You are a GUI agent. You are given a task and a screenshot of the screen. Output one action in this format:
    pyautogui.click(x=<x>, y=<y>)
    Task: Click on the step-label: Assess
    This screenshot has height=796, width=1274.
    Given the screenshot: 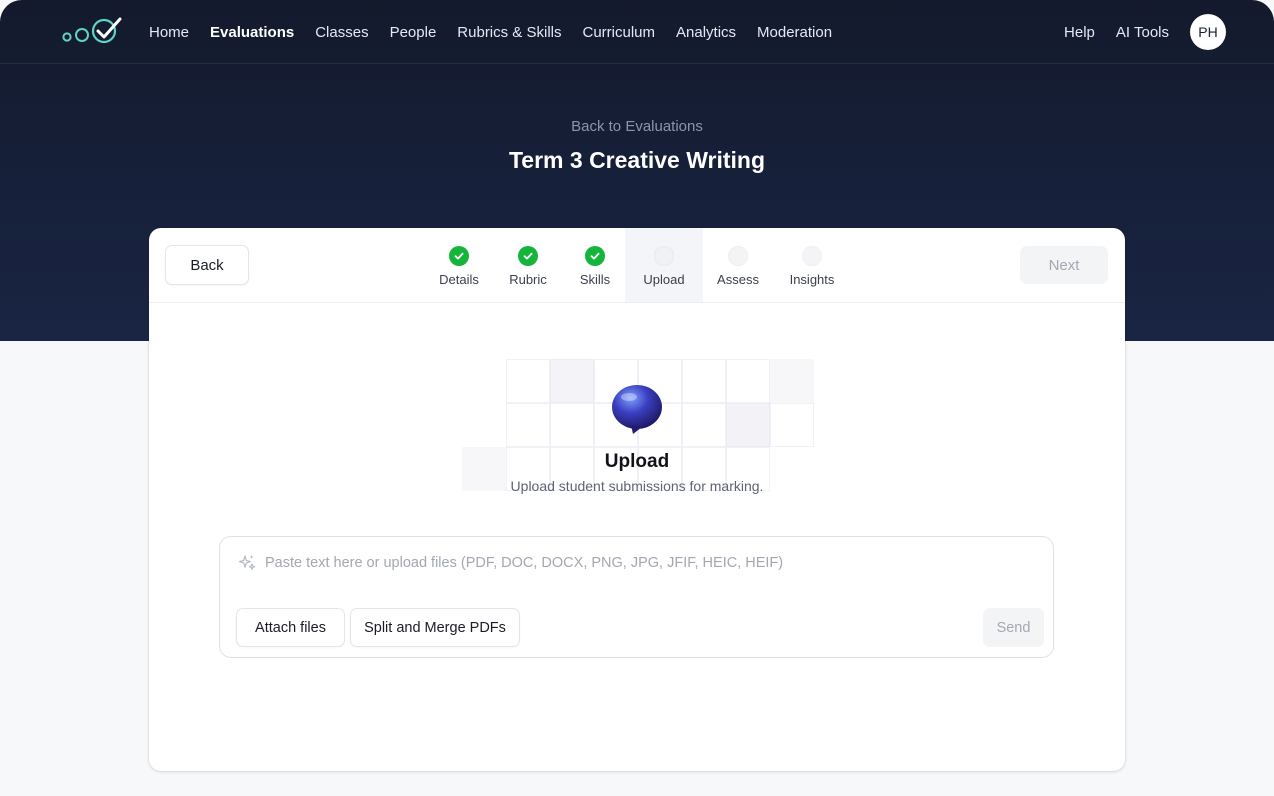 What is the action you would take?
    pyautogui.click(x=738, y=279)
    